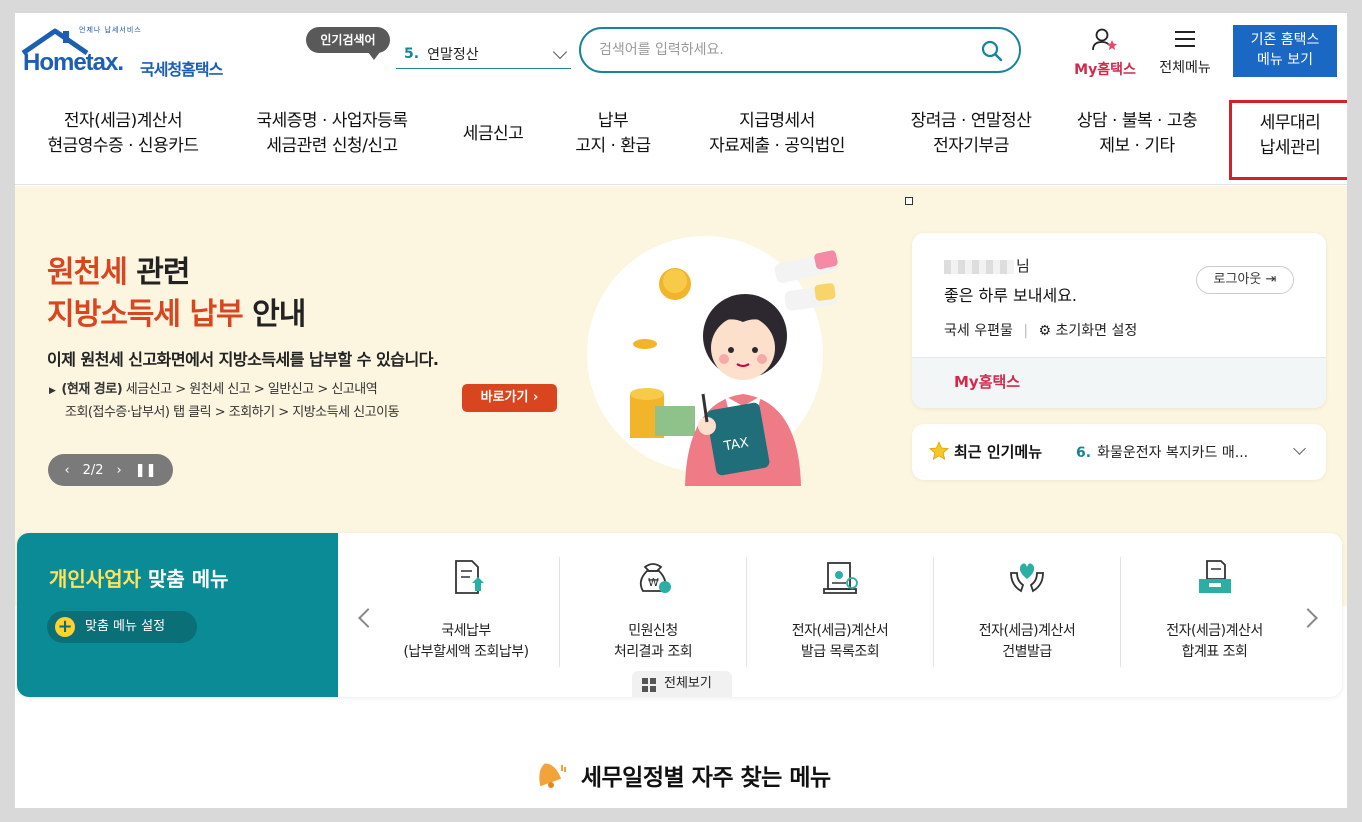 The height and width of the screenshot is (822, 1362). I want to click on quick-menu-label: 합계표 조회, so click(1214, 652).